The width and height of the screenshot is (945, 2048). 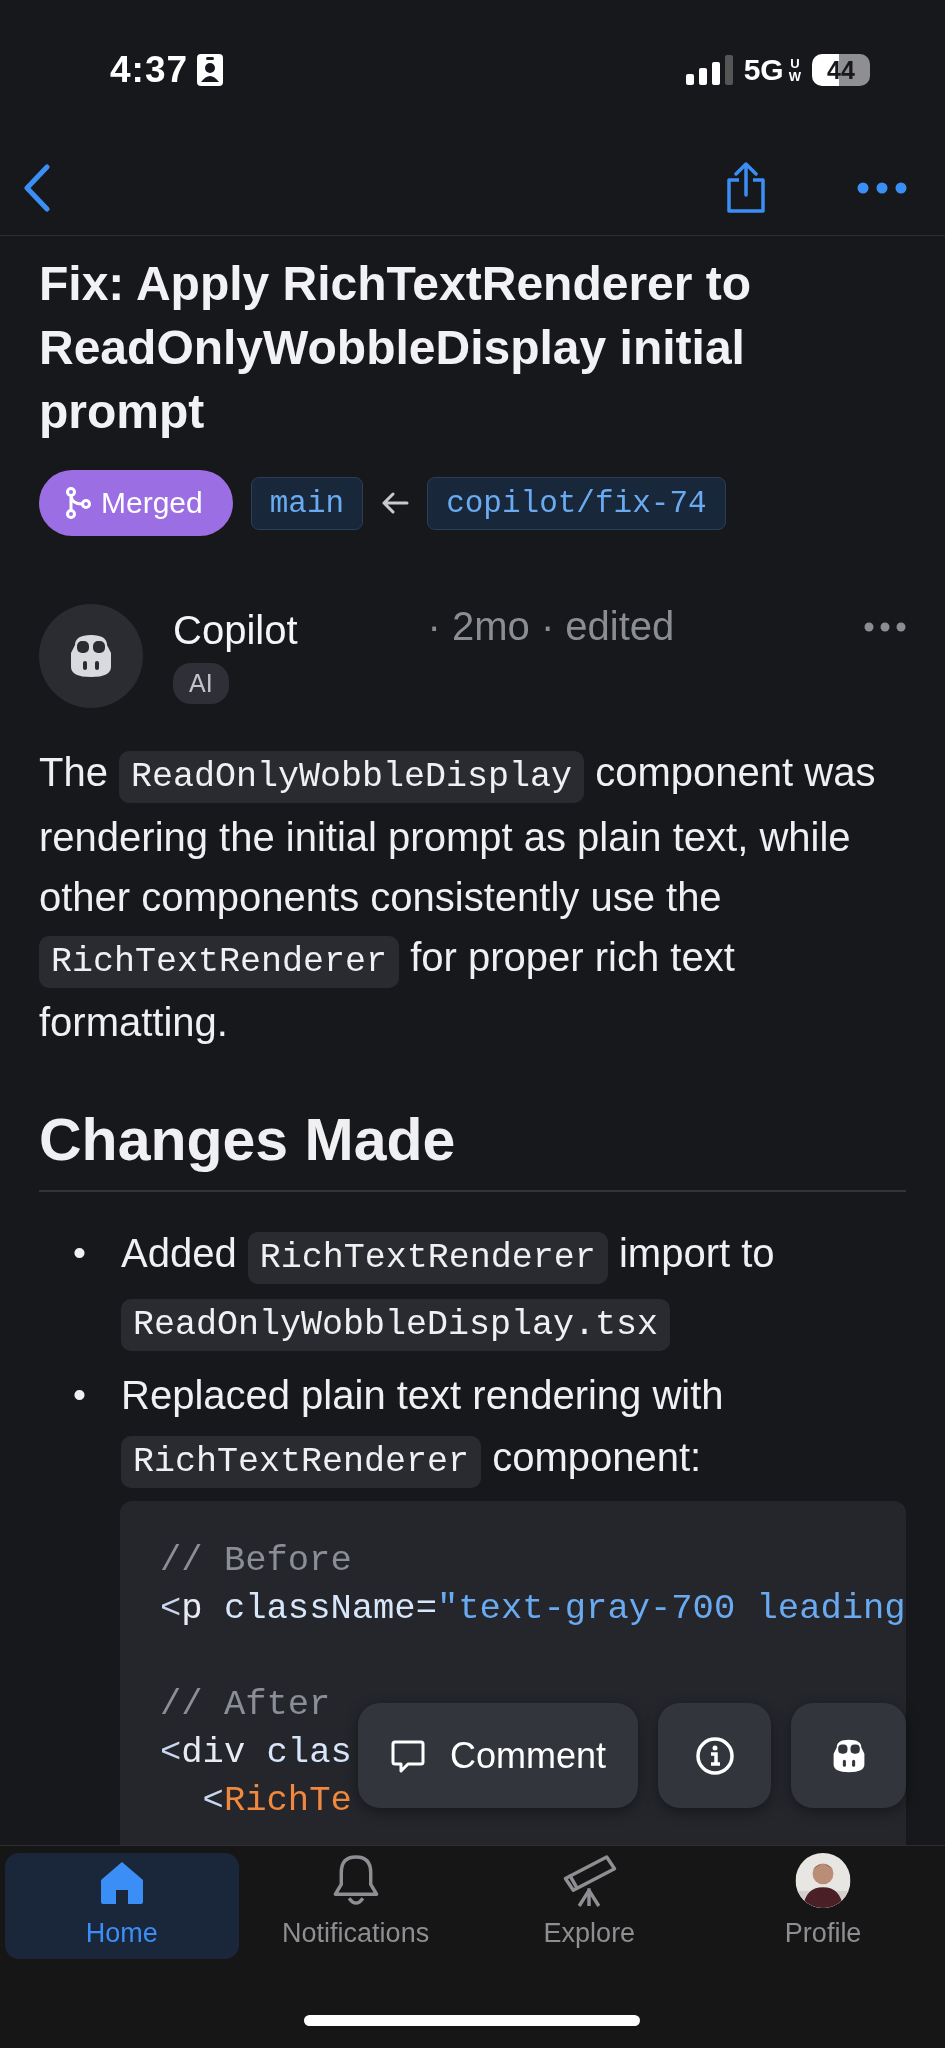 I want to click on code-line: <RichTe, so click(x=276, y=1801).